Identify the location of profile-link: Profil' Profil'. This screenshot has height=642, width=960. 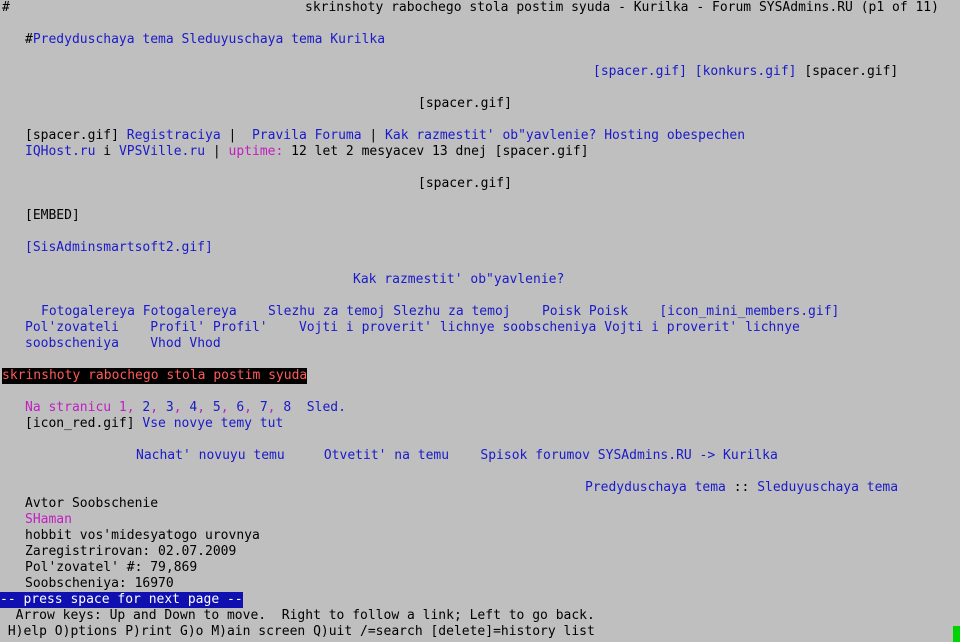
(208, 327).